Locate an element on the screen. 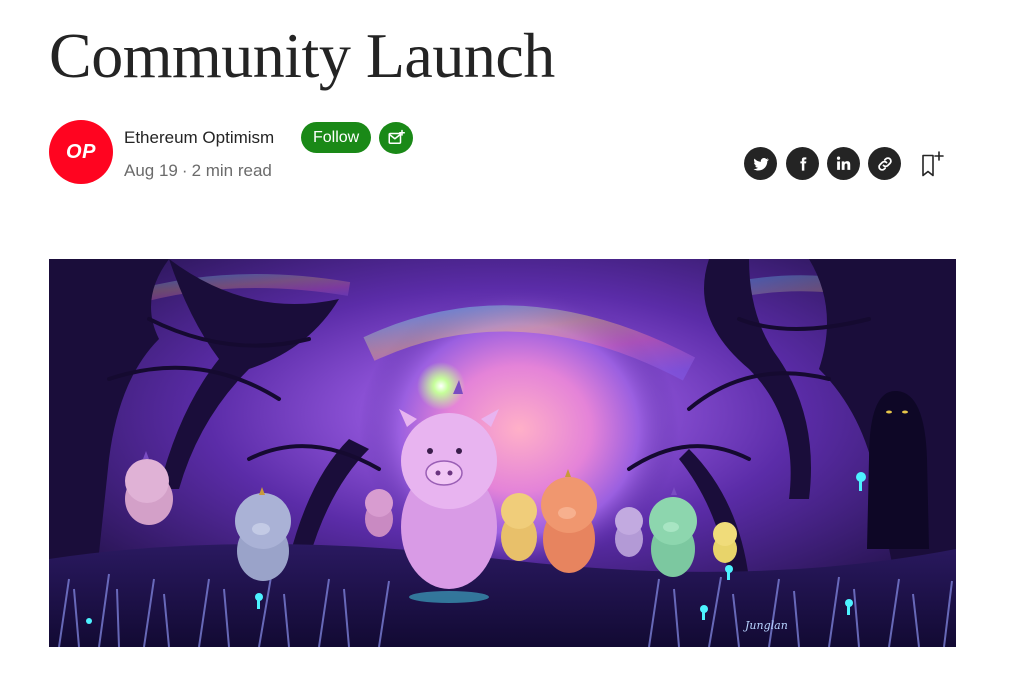 This screenshot has width=1024, height=684. read-time: 2 min read is located at coordinates (231, 170).